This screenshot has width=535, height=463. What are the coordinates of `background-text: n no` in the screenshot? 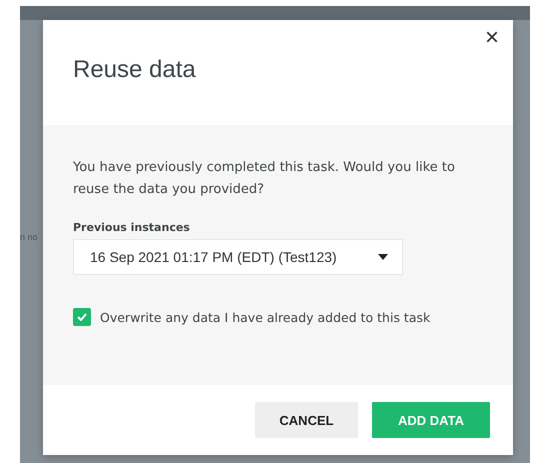 It's located at (29, 237).